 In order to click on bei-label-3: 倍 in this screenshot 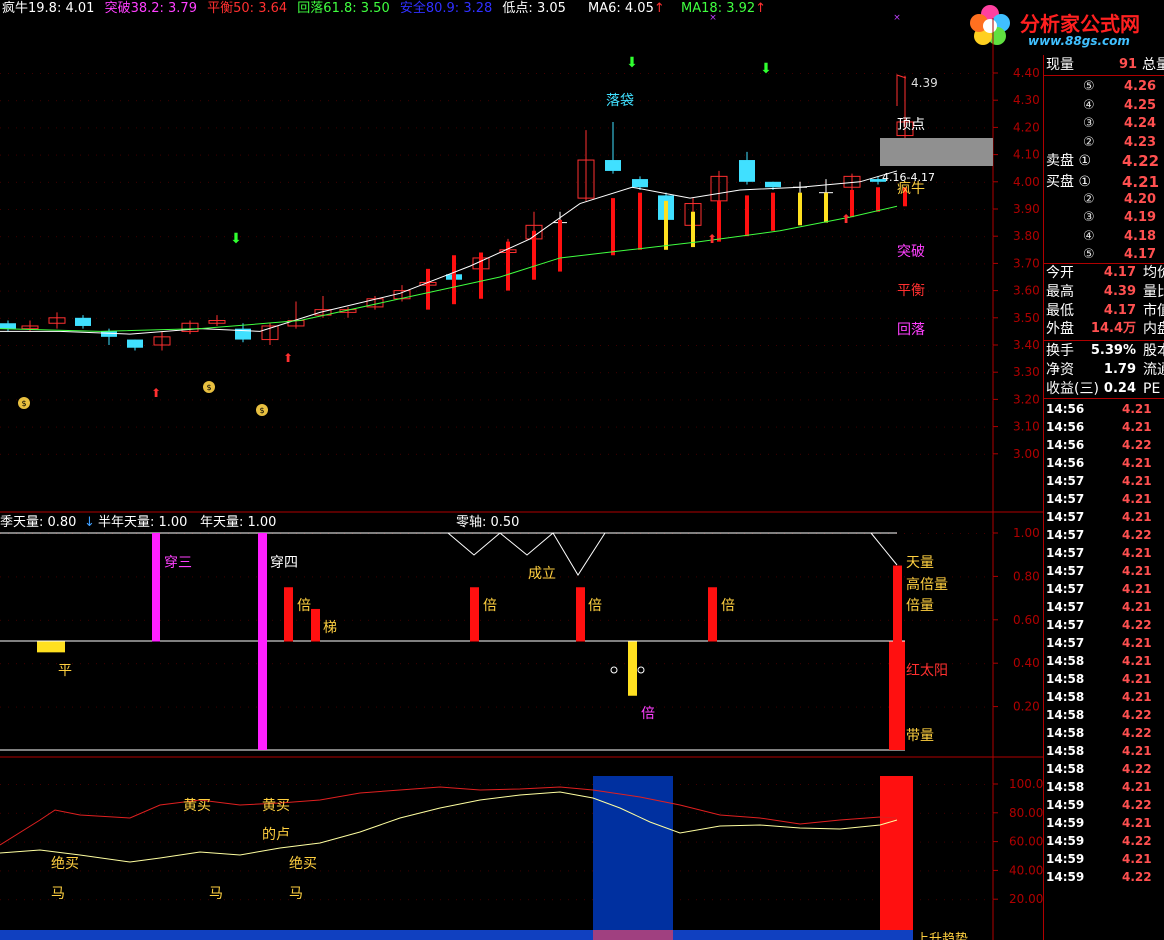, I will do `click(595, 606)`.